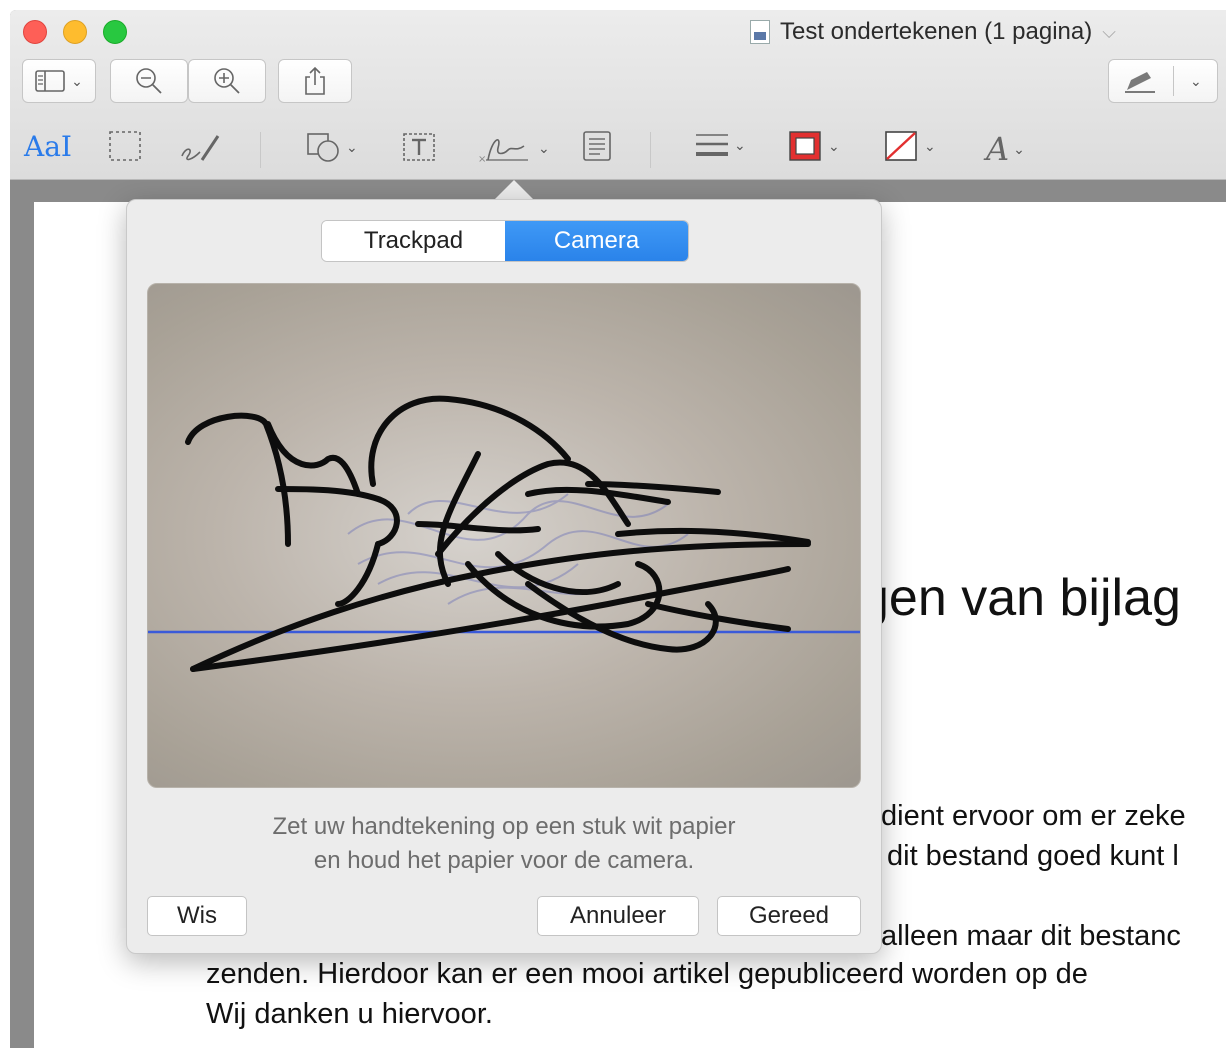 This screenshot has height=1048, width=1226. I want to click on cancel-button: Annuleer, so click(618, 916).